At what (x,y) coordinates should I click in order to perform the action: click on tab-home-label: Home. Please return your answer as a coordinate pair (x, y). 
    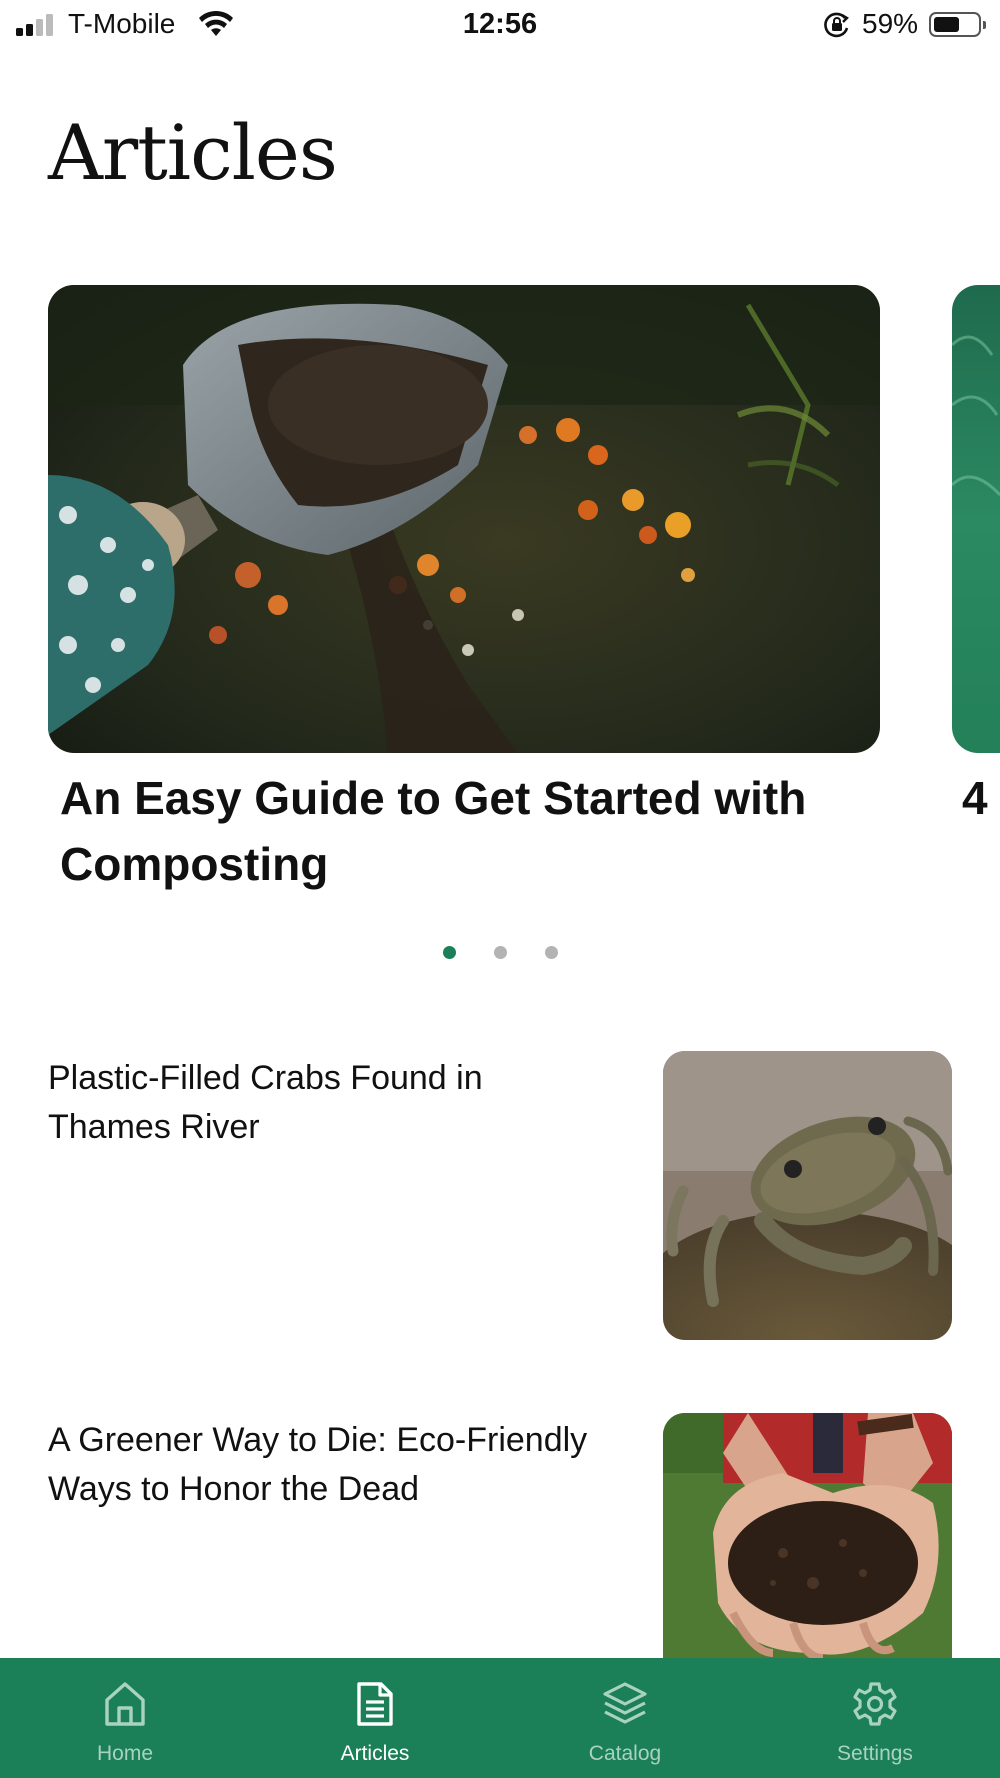
    Looking at the image, I should click on (125, 1753).